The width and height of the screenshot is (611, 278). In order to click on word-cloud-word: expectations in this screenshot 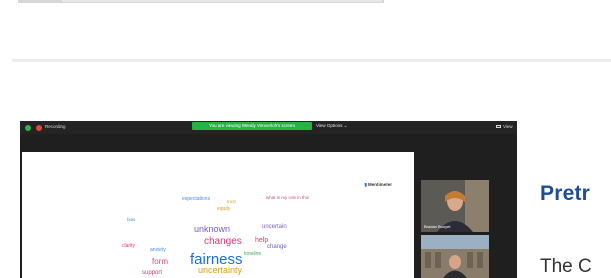, I will do `click(196, 199)`.